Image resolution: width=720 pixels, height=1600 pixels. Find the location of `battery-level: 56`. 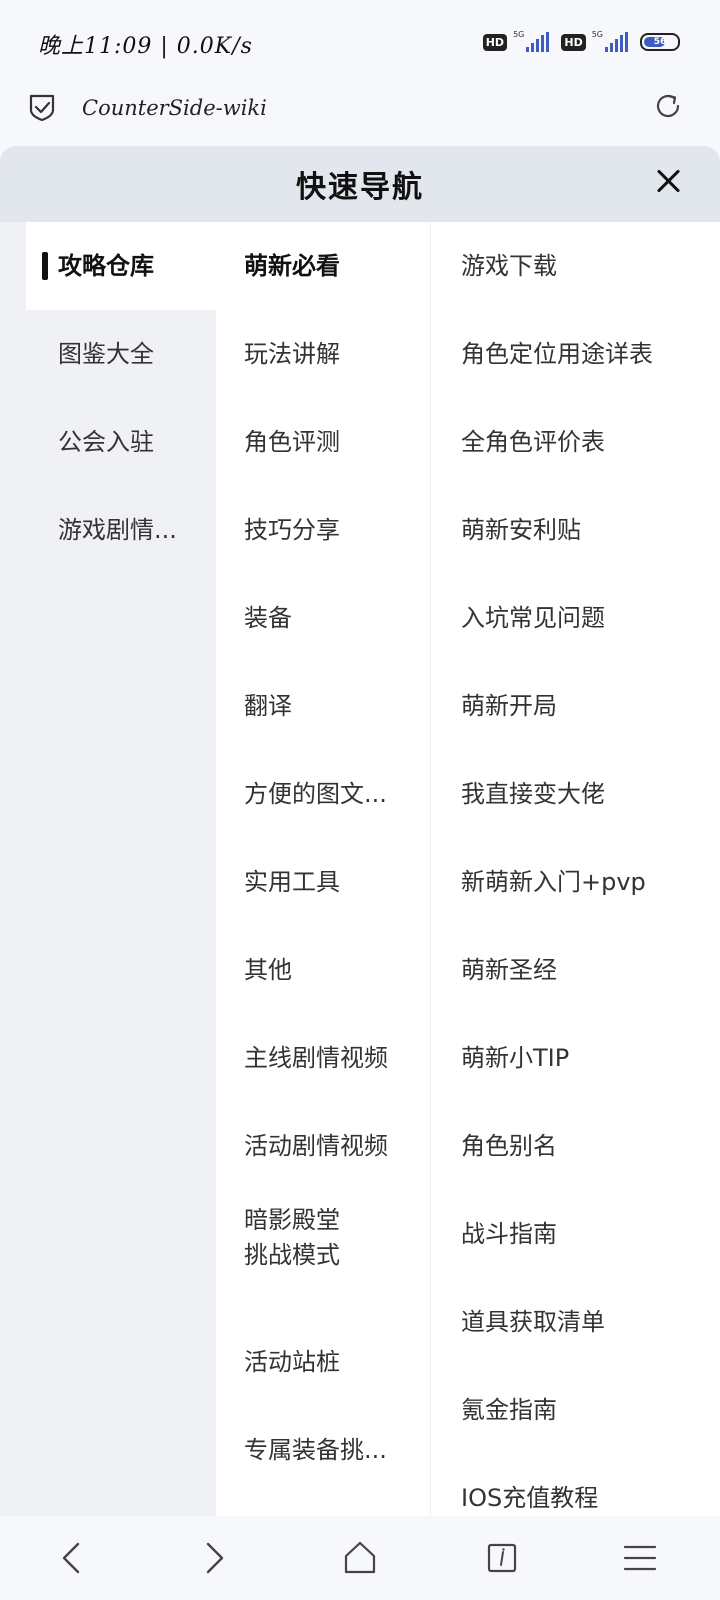

battery-level: 56 is located at coordinates (660, 42).